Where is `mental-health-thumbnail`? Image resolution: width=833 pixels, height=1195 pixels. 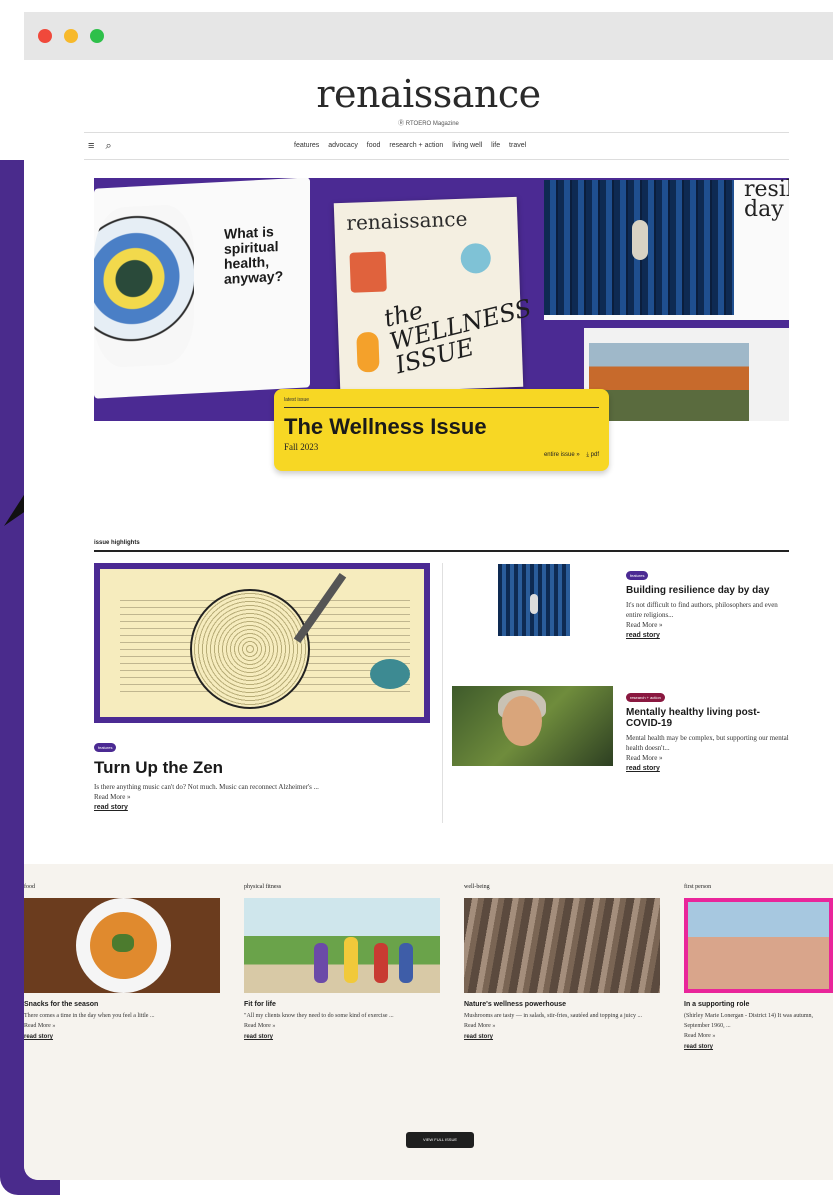 mental-health-thumbnail is located at coordinates (532, 726).